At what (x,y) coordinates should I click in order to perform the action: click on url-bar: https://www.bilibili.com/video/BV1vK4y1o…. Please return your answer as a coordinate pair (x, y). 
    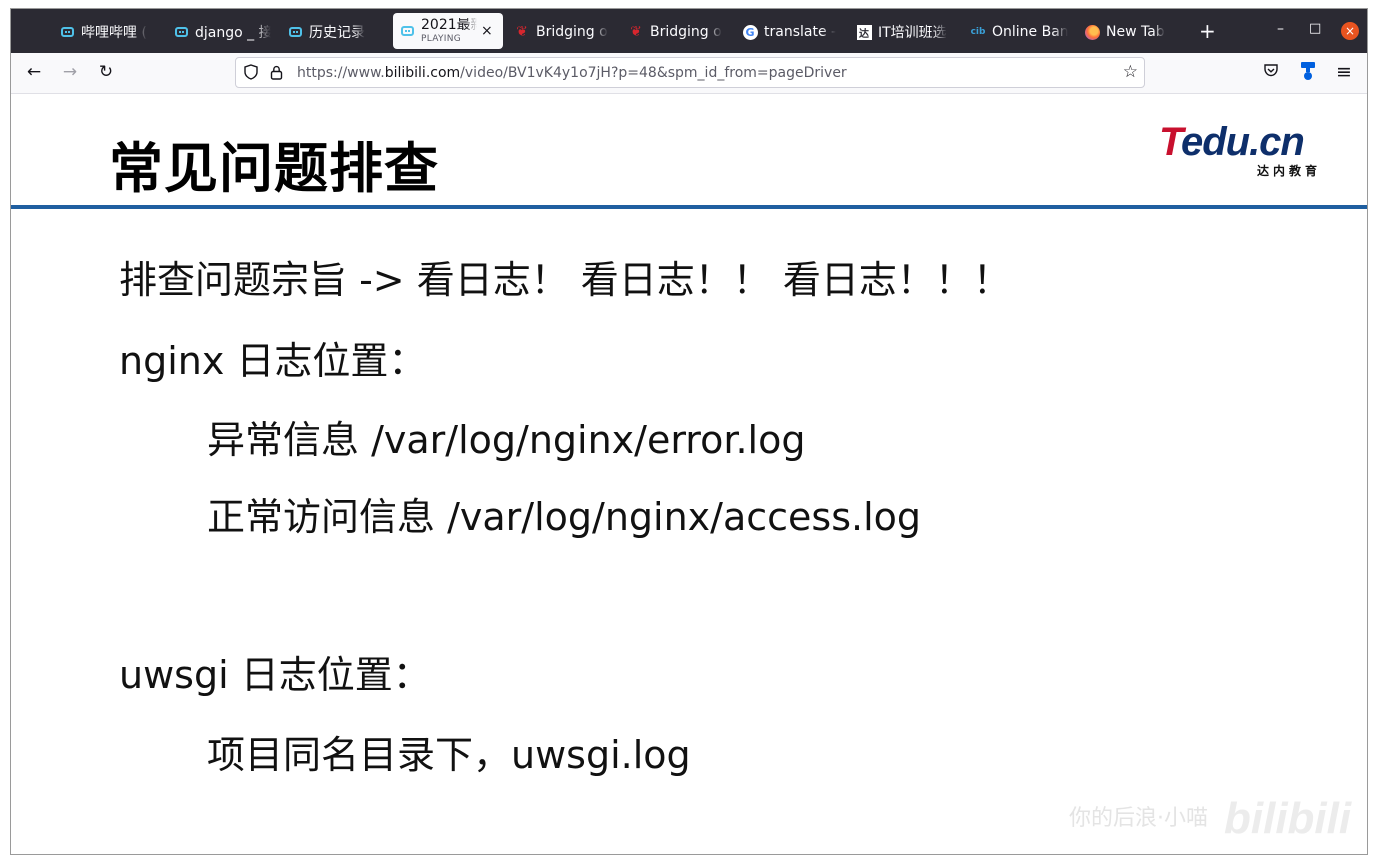
    Looking at the image, I should click on (690, 72).